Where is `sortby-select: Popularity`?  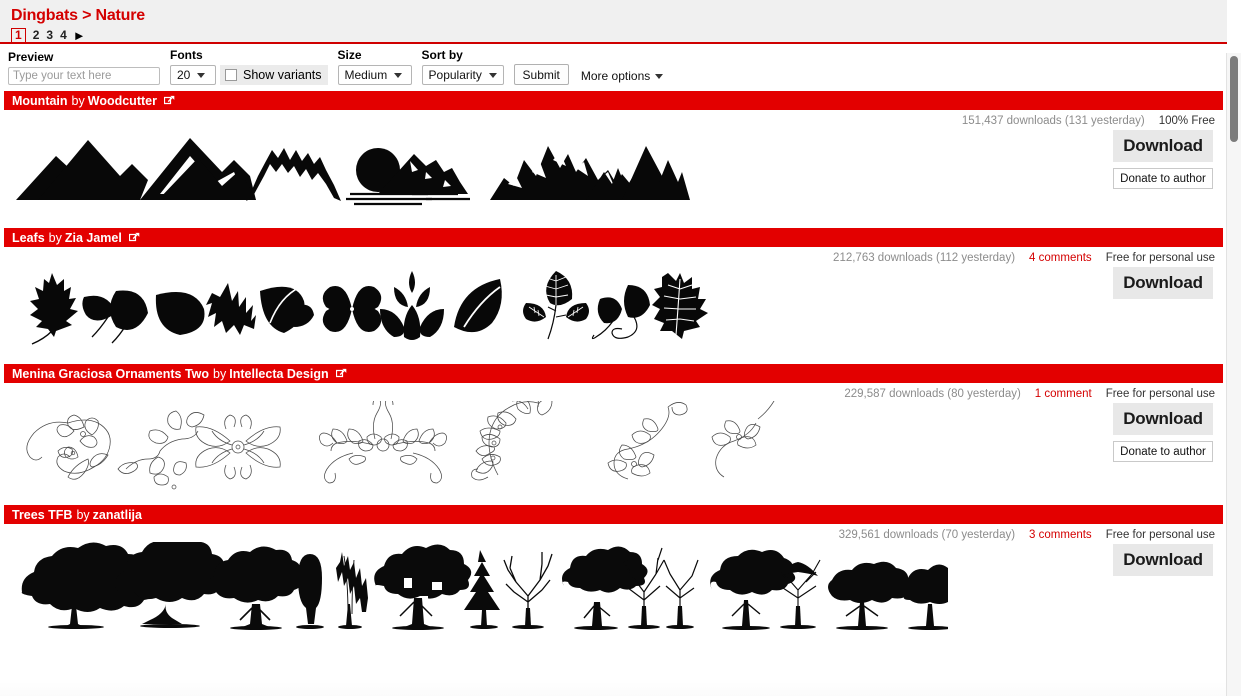 sortby-select: Popularity is located at coordinates (462, 75).